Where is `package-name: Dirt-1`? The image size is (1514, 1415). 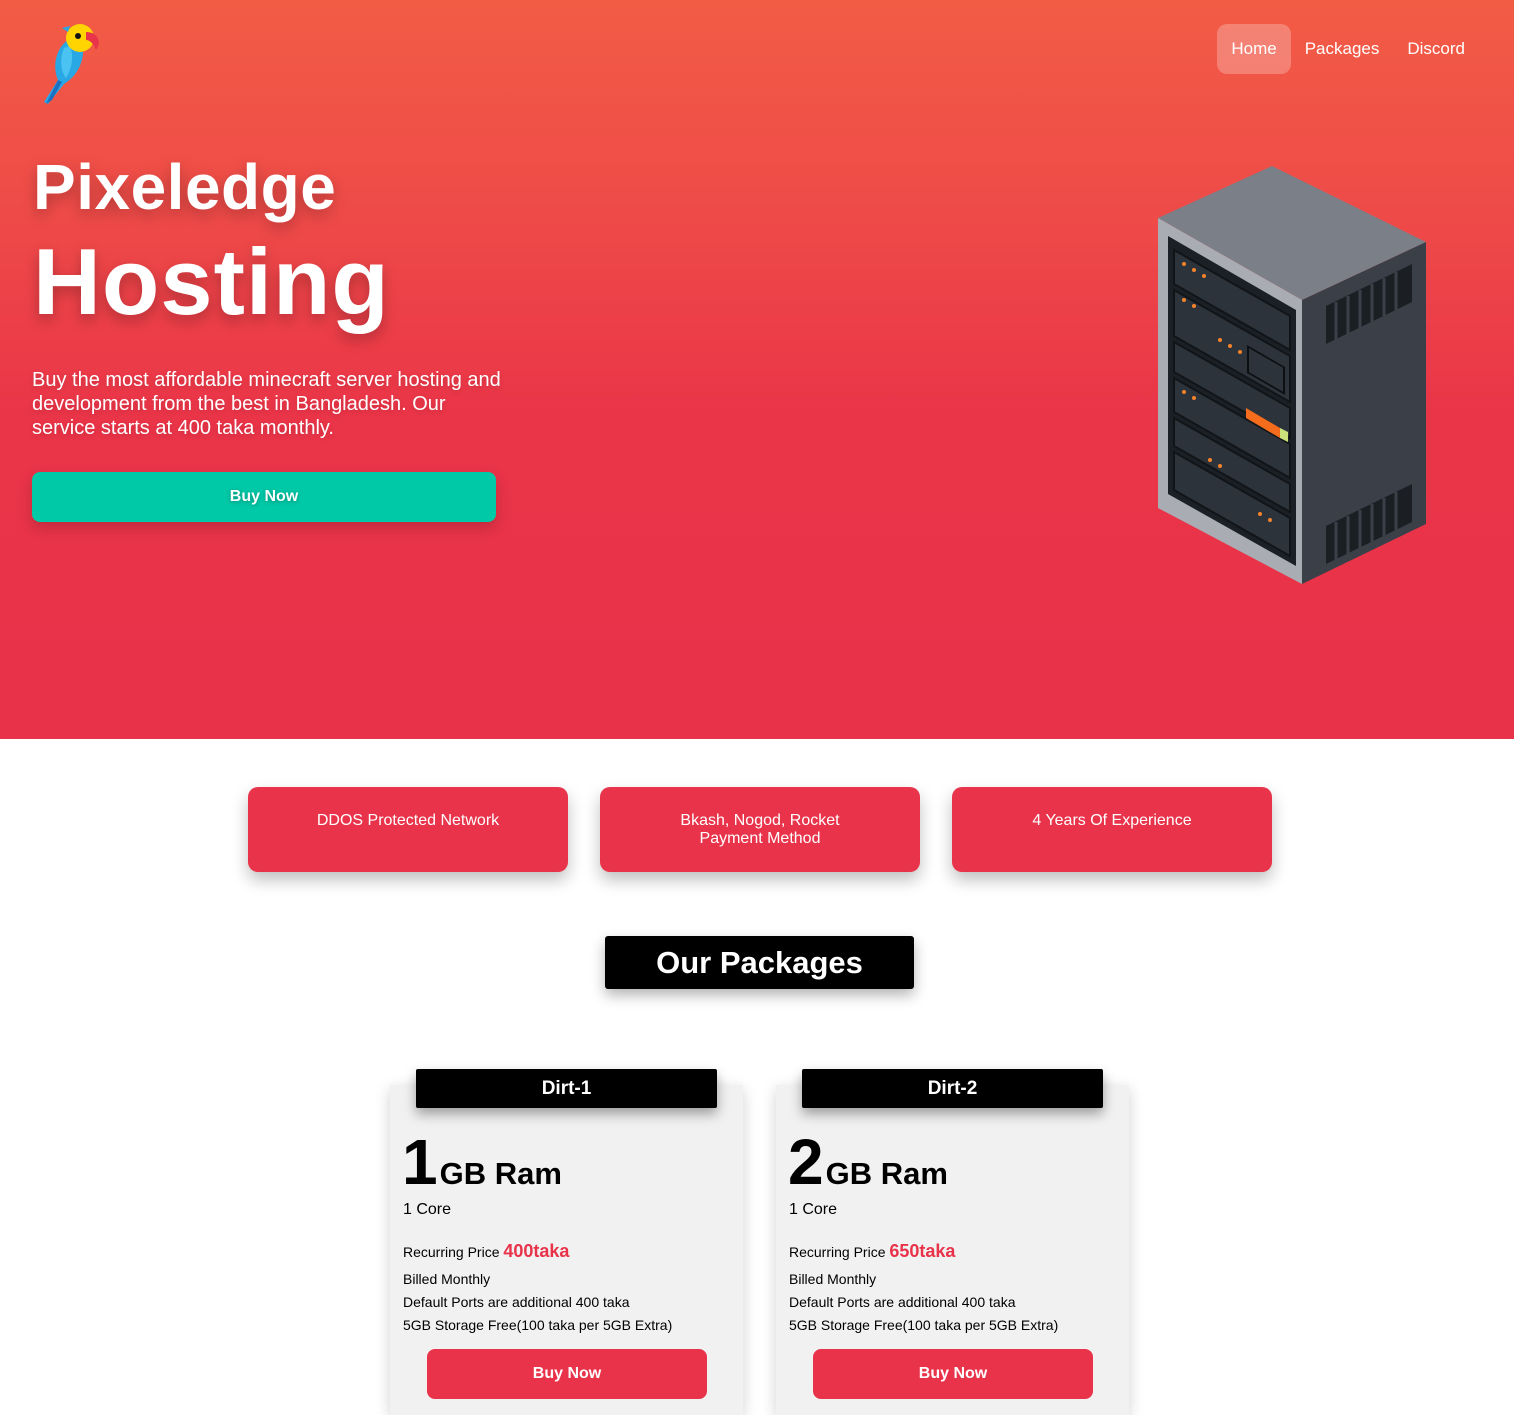 package-name: Dirt-1 is located at coordinates (566, 1088).